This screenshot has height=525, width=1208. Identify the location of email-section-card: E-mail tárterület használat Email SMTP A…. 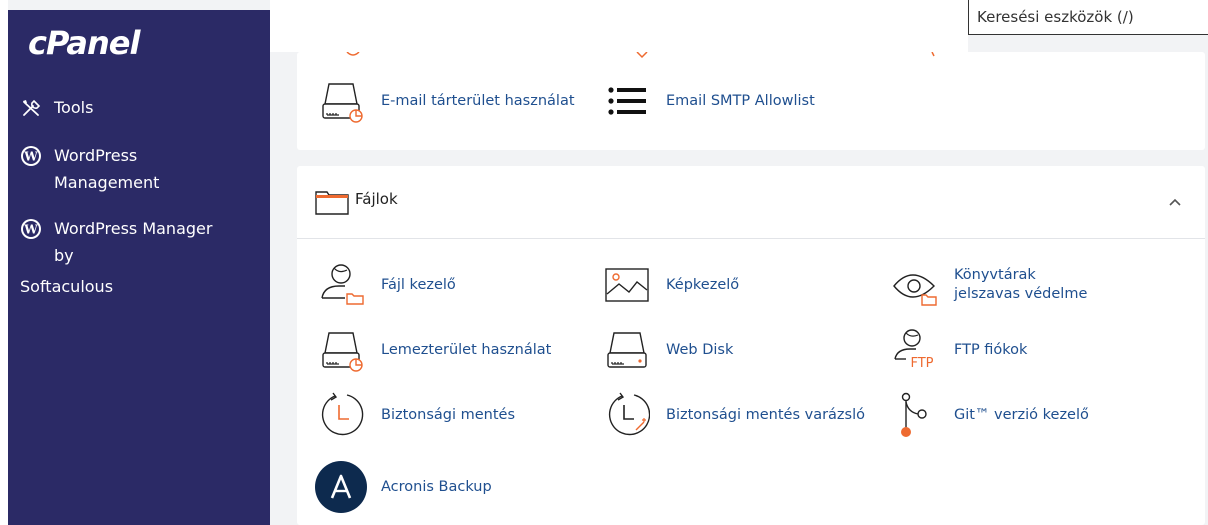
(751, 101).